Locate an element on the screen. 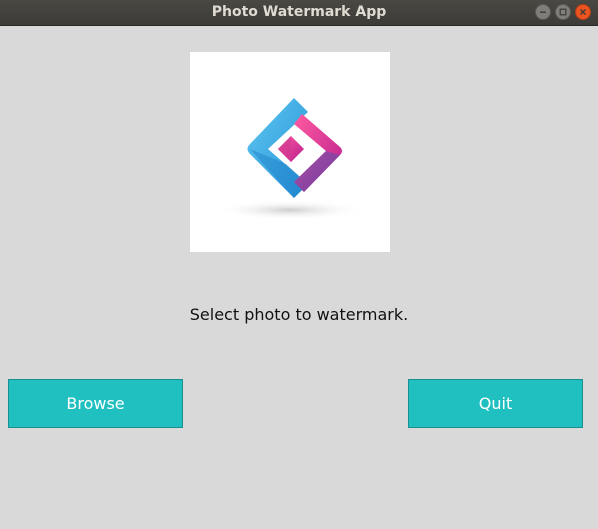 Image resolution: width=598 pixels, height=529 pixels. maximize-button is located at coordinates (563, 12).